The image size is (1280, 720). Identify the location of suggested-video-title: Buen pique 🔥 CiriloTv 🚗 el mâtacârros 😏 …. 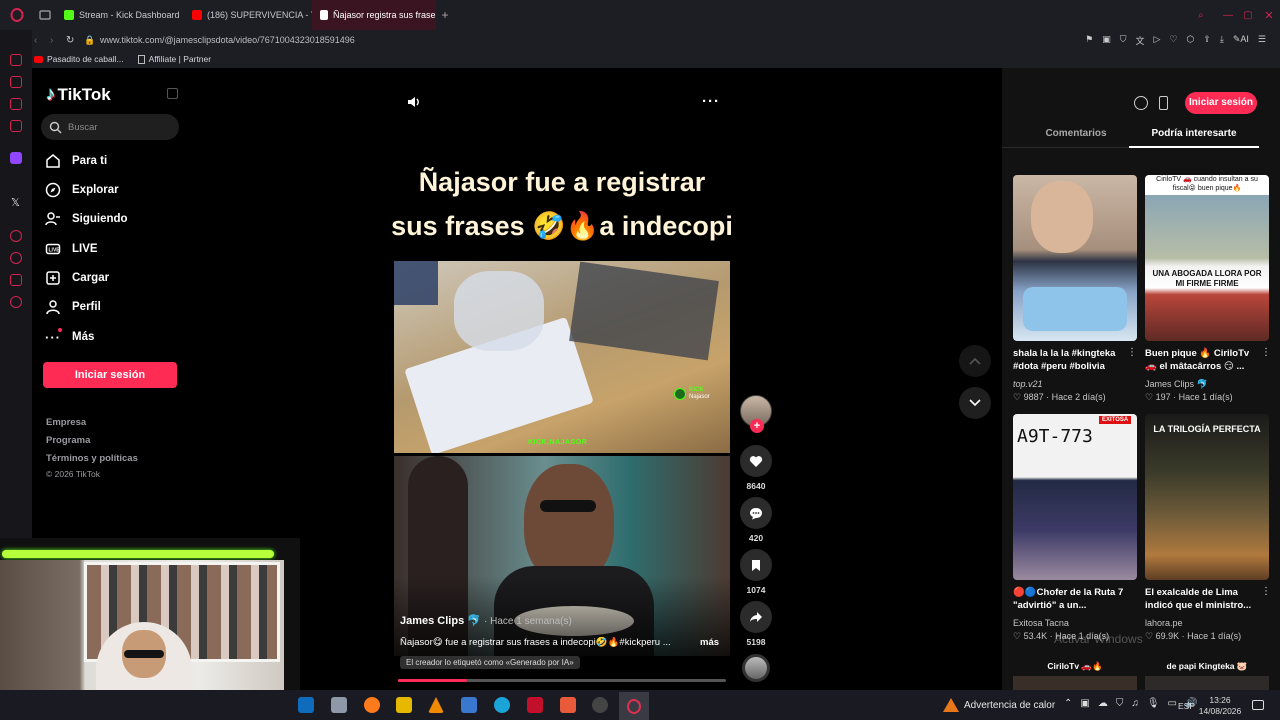
(1201, 360).